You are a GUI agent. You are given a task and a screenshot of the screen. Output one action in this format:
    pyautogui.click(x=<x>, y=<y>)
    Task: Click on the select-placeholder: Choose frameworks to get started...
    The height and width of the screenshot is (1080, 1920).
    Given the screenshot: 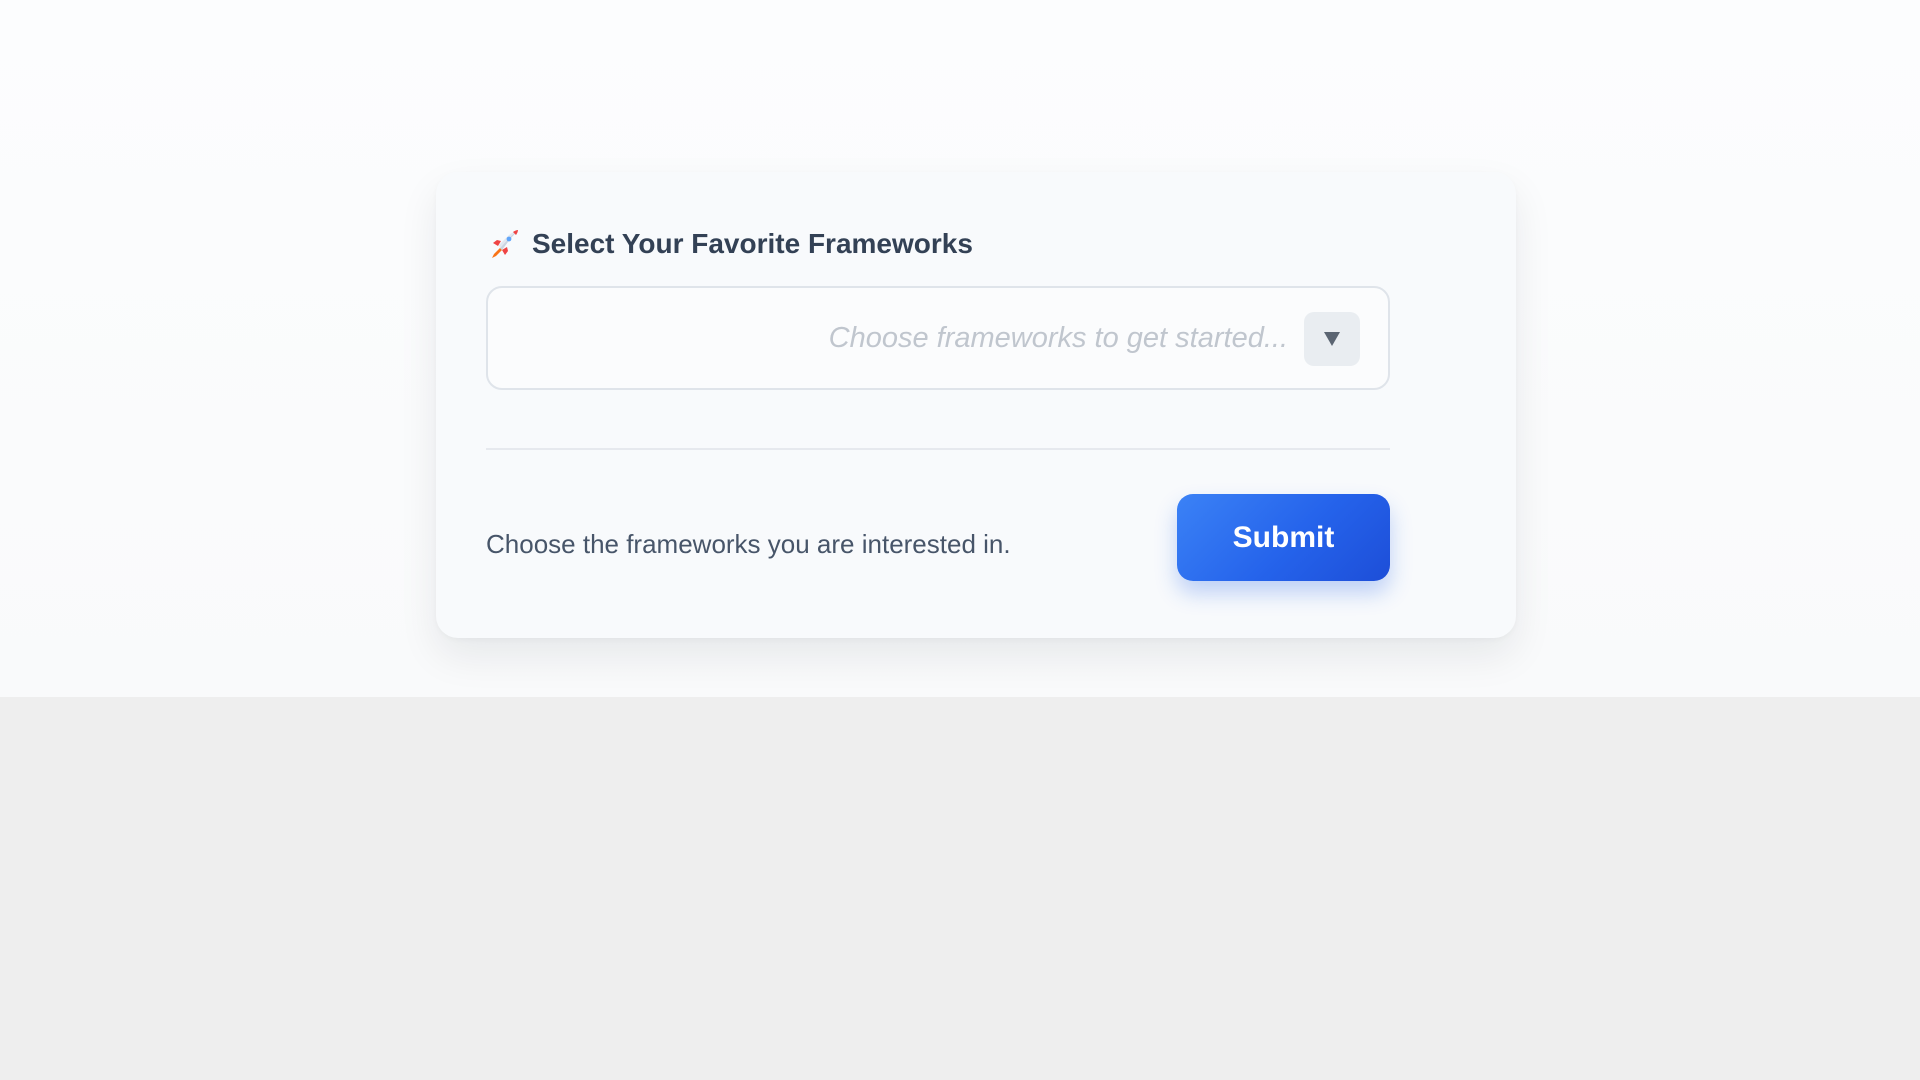 What is the action you would take?
    pyautogui.click(x=1058, y=338)
    